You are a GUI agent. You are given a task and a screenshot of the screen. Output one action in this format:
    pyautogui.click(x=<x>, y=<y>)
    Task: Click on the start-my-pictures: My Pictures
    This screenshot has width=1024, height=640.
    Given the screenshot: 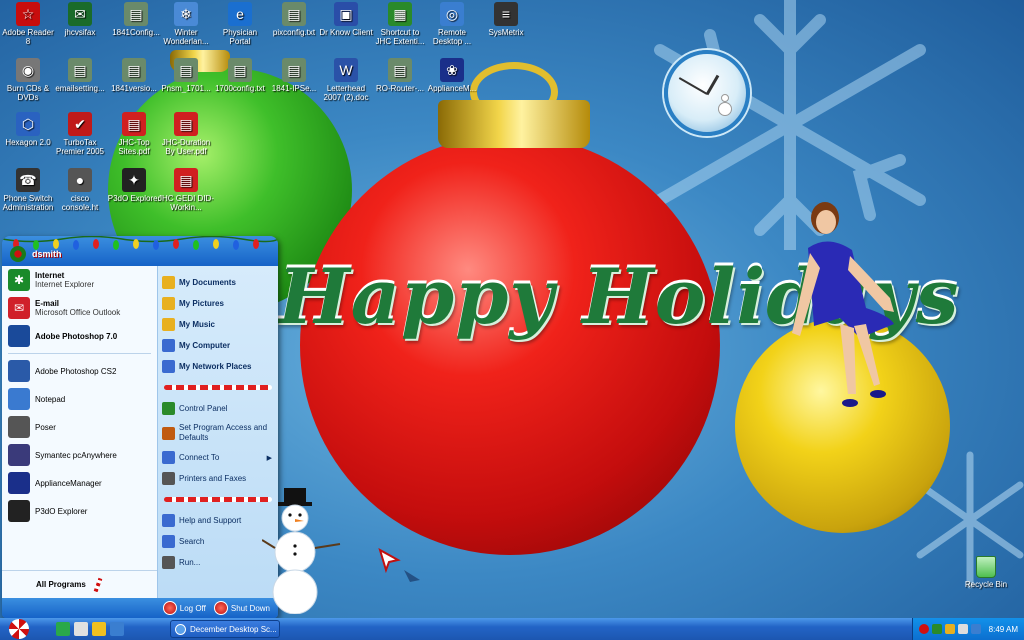 What is the action you would take?
    pyautogui.click(x=218, y=303)
    